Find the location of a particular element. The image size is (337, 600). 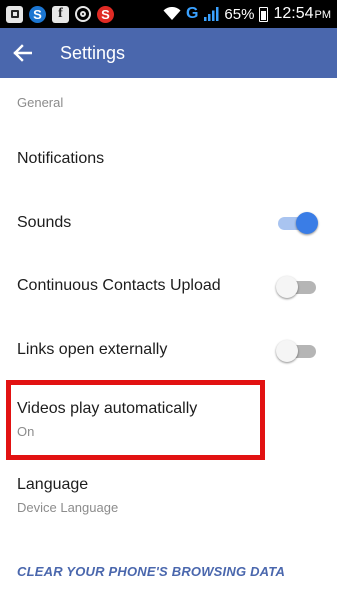

page-title: Settings is located at coordinates (93, 52).